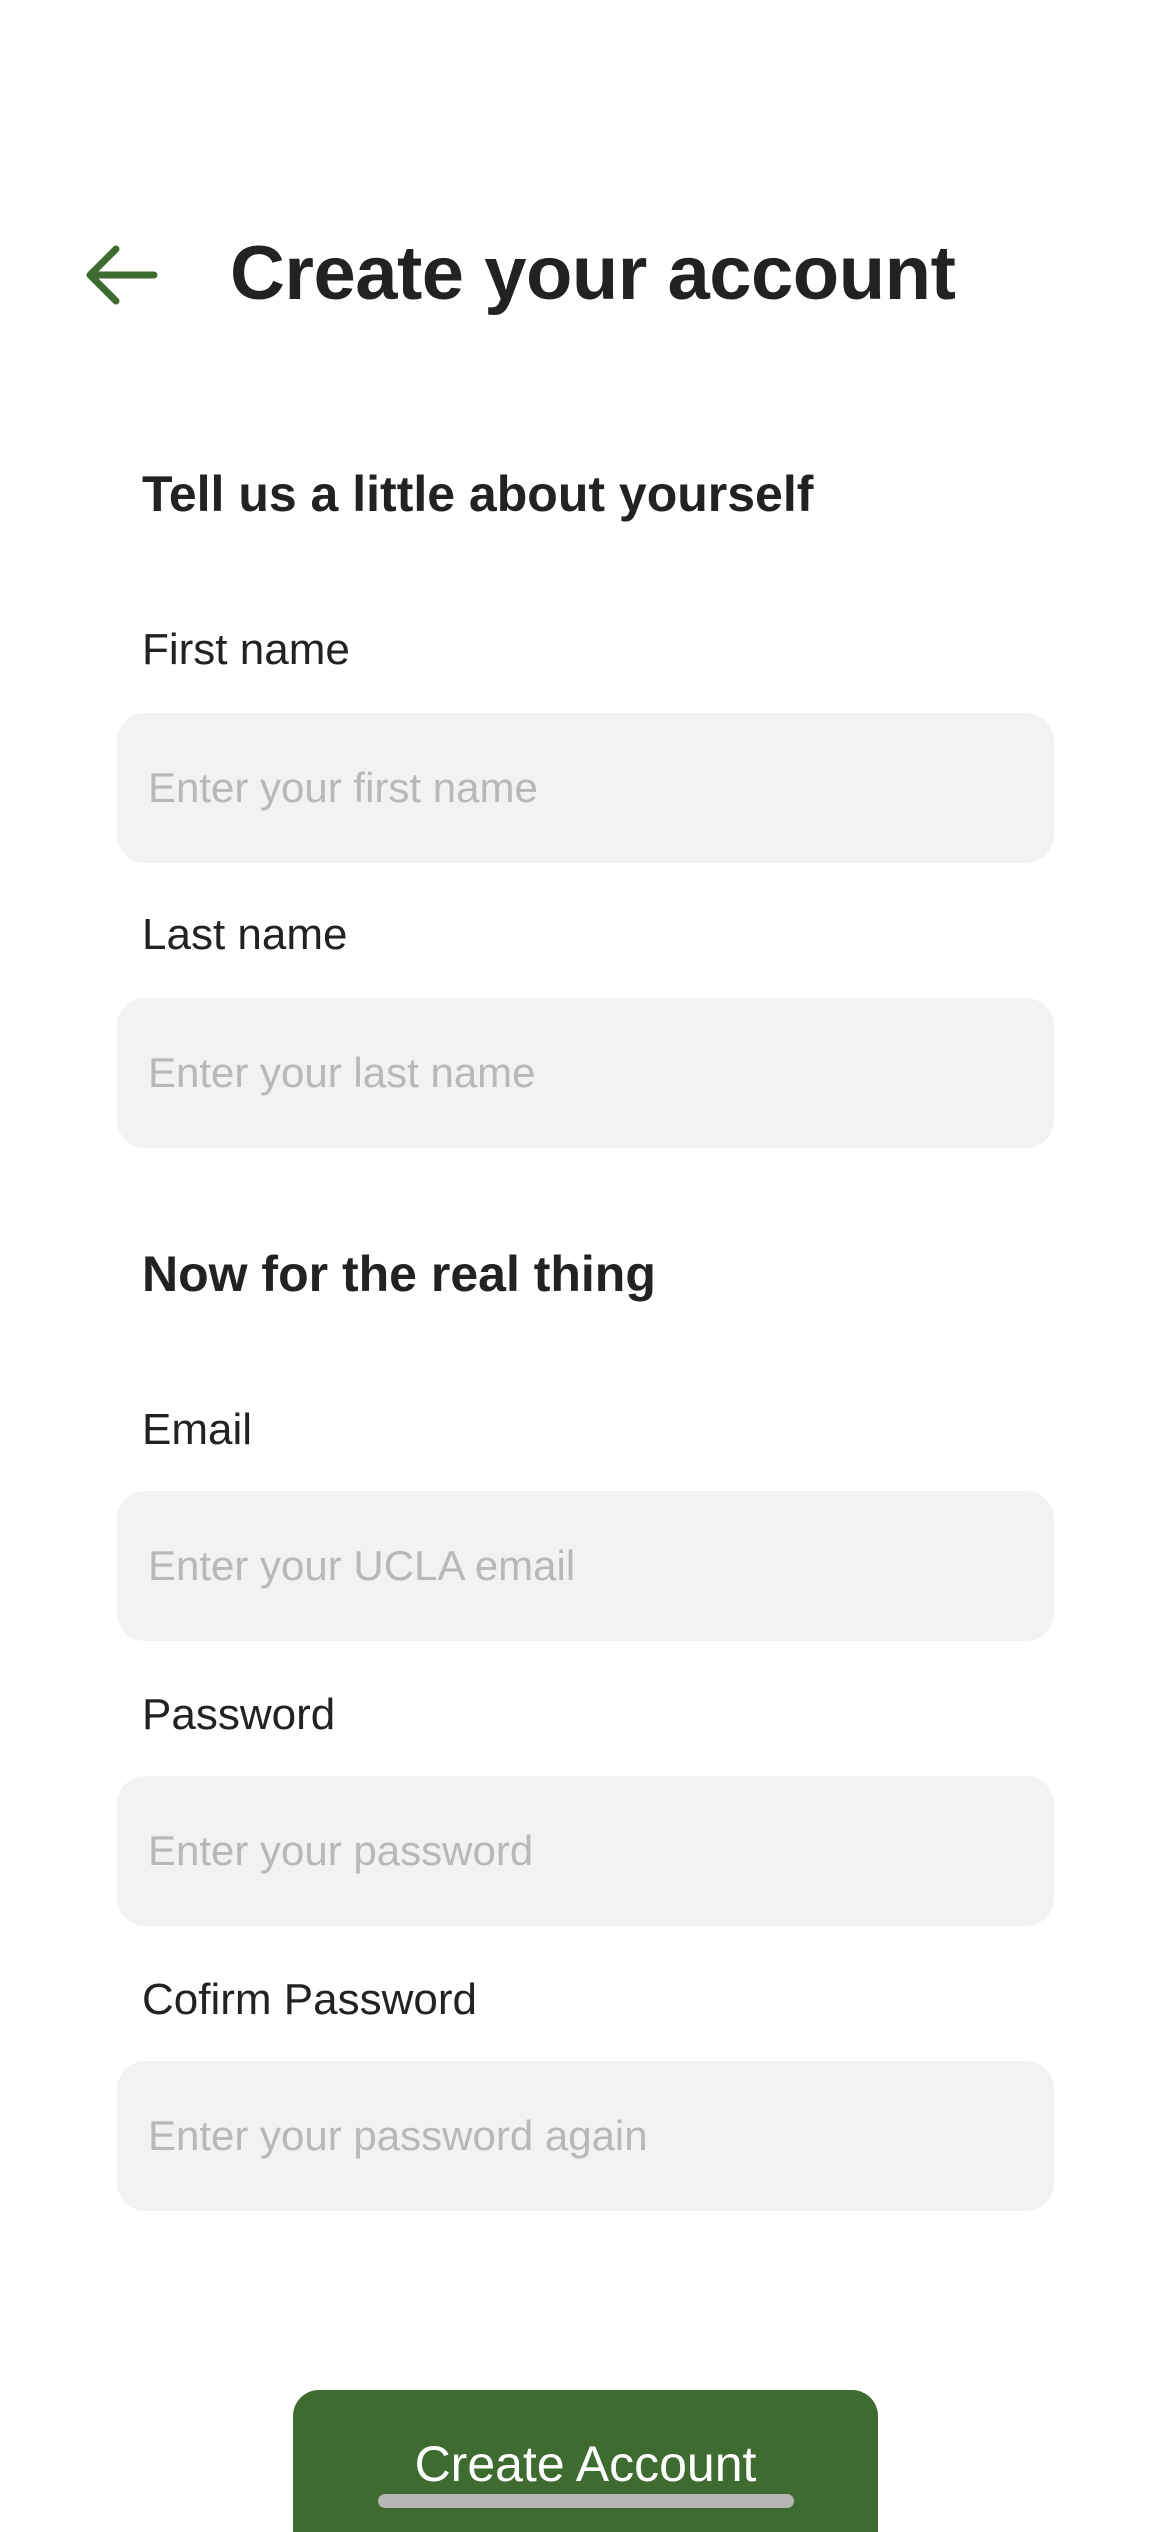 The image size is (1170, 2532). Describe the element at coordinates (585, 1073) in the screenshot. I see `last-name-input` at that location.